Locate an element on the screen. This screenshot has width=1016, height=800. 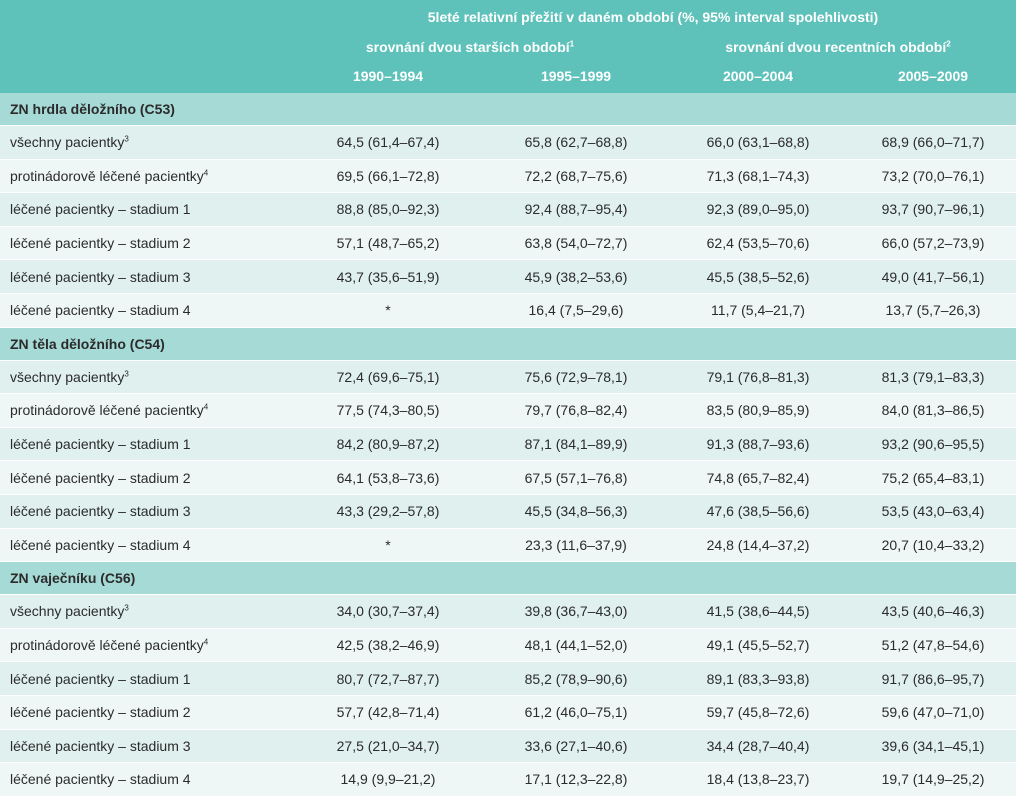
value-cell: 59,7 (45,8–72,6) is located at coordinates (758, 712).